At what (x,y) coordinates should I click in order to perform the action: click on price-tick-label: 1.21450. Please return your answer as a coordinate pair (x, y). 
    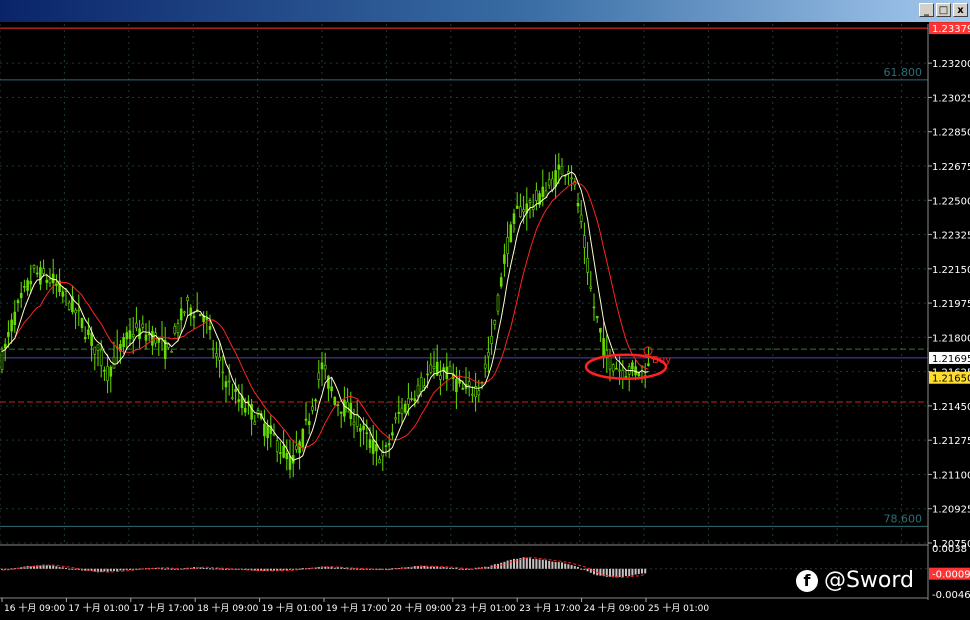
    Looking at the image, I should click on (951, 407).